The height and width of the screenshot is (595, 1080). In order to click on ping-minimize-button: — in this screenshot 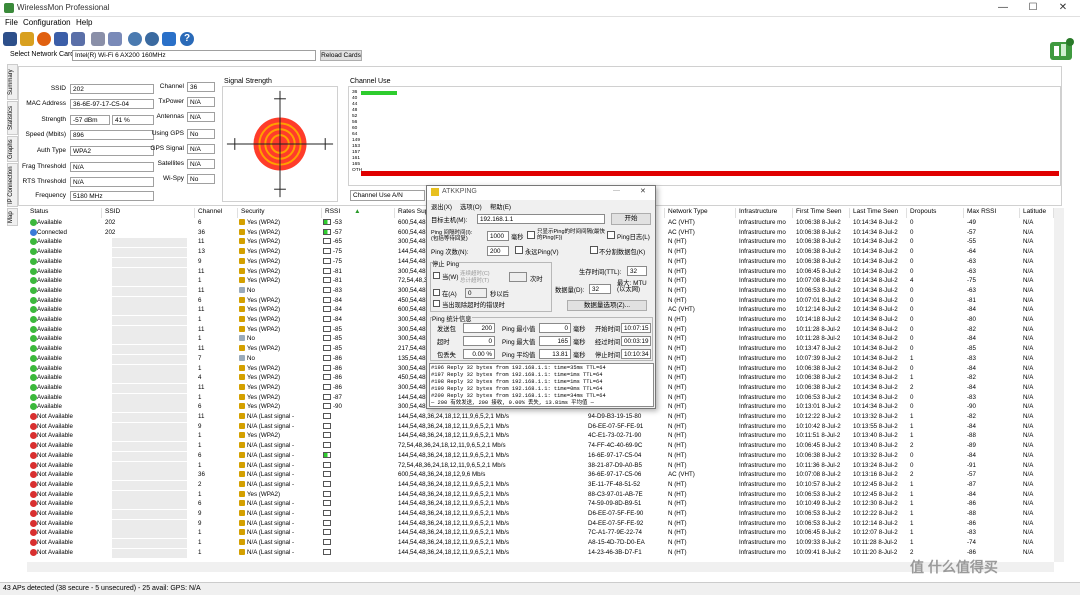, I will do `click(616, 190)`.